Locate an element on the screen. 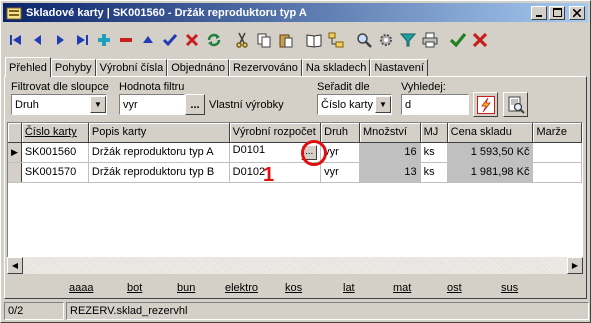 This screenshot has height=323, width=591. tree-icon is located at coordinates (336, 40).